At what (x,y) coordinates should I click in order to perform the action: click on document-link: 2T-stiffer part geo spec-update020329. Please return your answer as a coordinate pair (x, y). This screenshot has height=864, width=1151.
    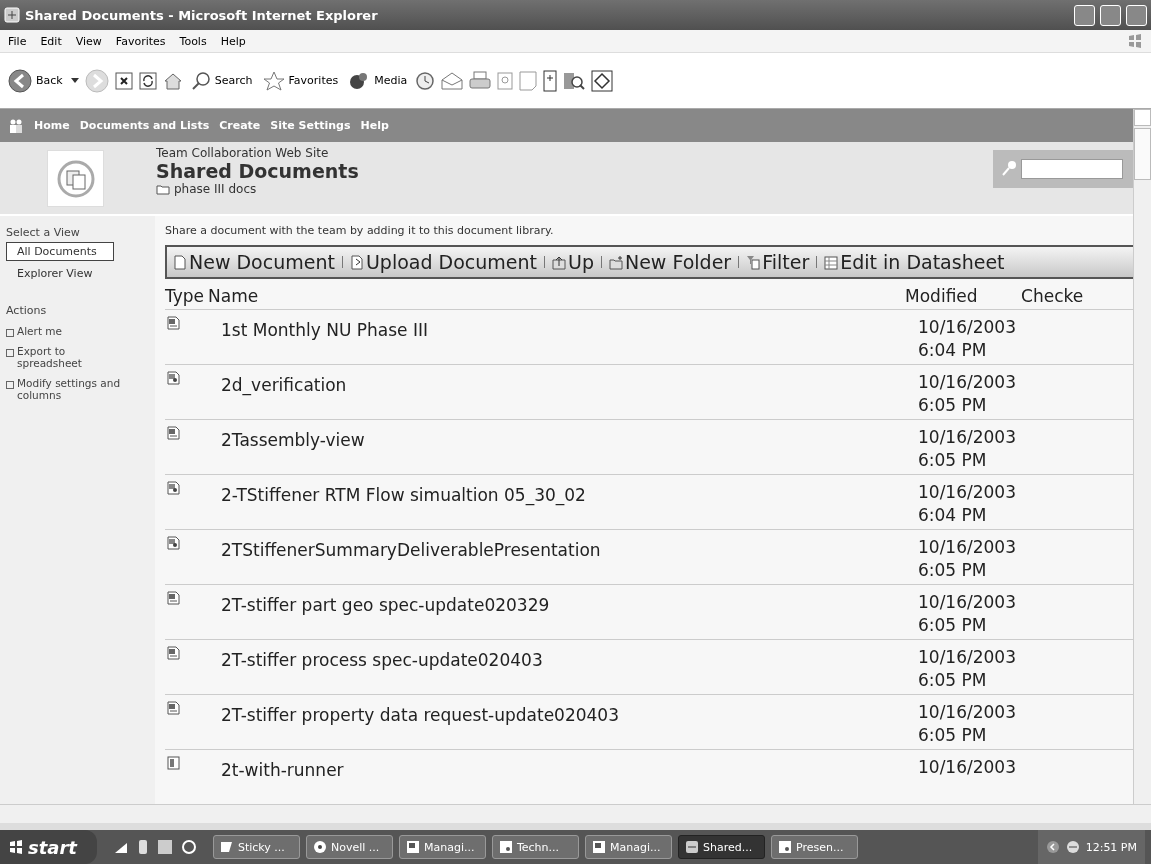
    Looking at the image, I should click on (385, 605).